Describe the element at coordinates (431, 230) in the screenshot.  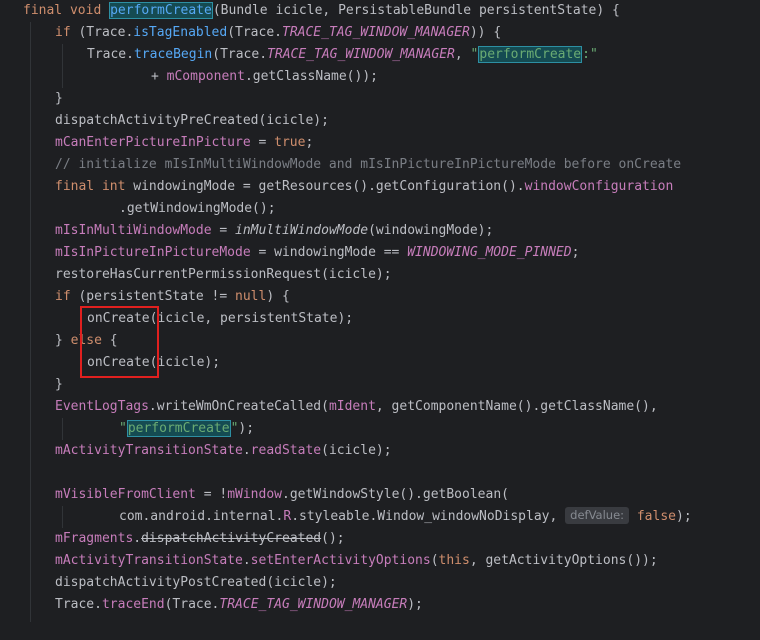
I see `code-token: (windowingMode);` at that location.